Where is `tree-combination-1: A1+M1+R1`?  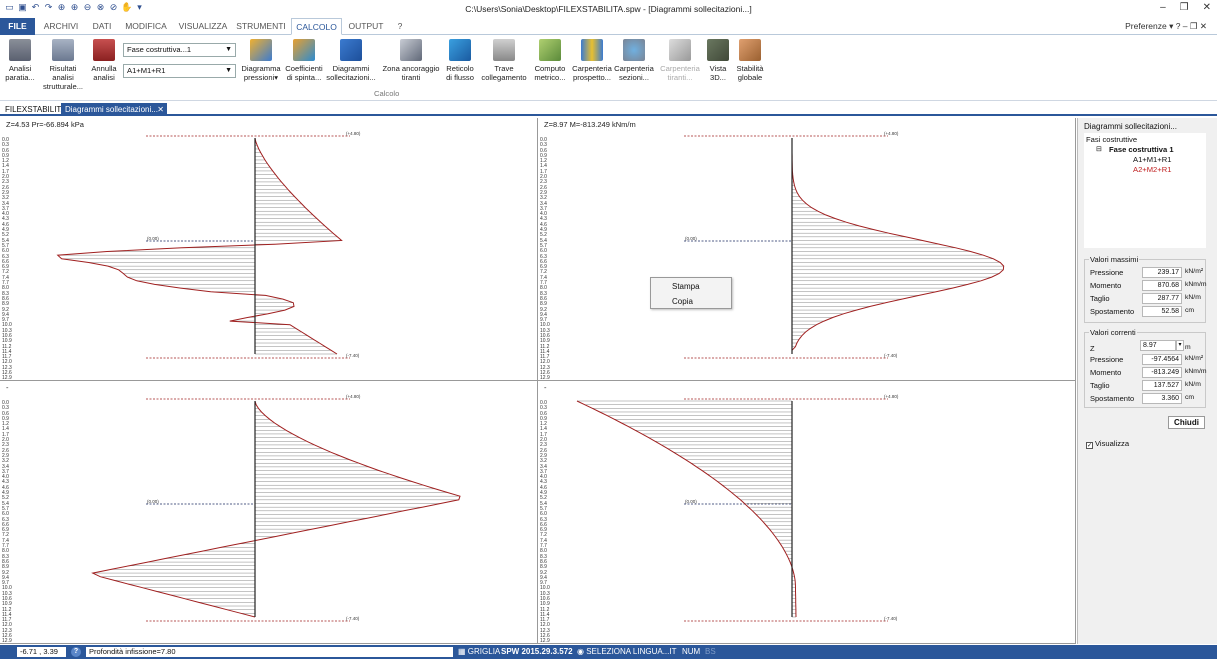
tree-combination-1: A1+M1+R1 is located at coordinates (1152, 159).